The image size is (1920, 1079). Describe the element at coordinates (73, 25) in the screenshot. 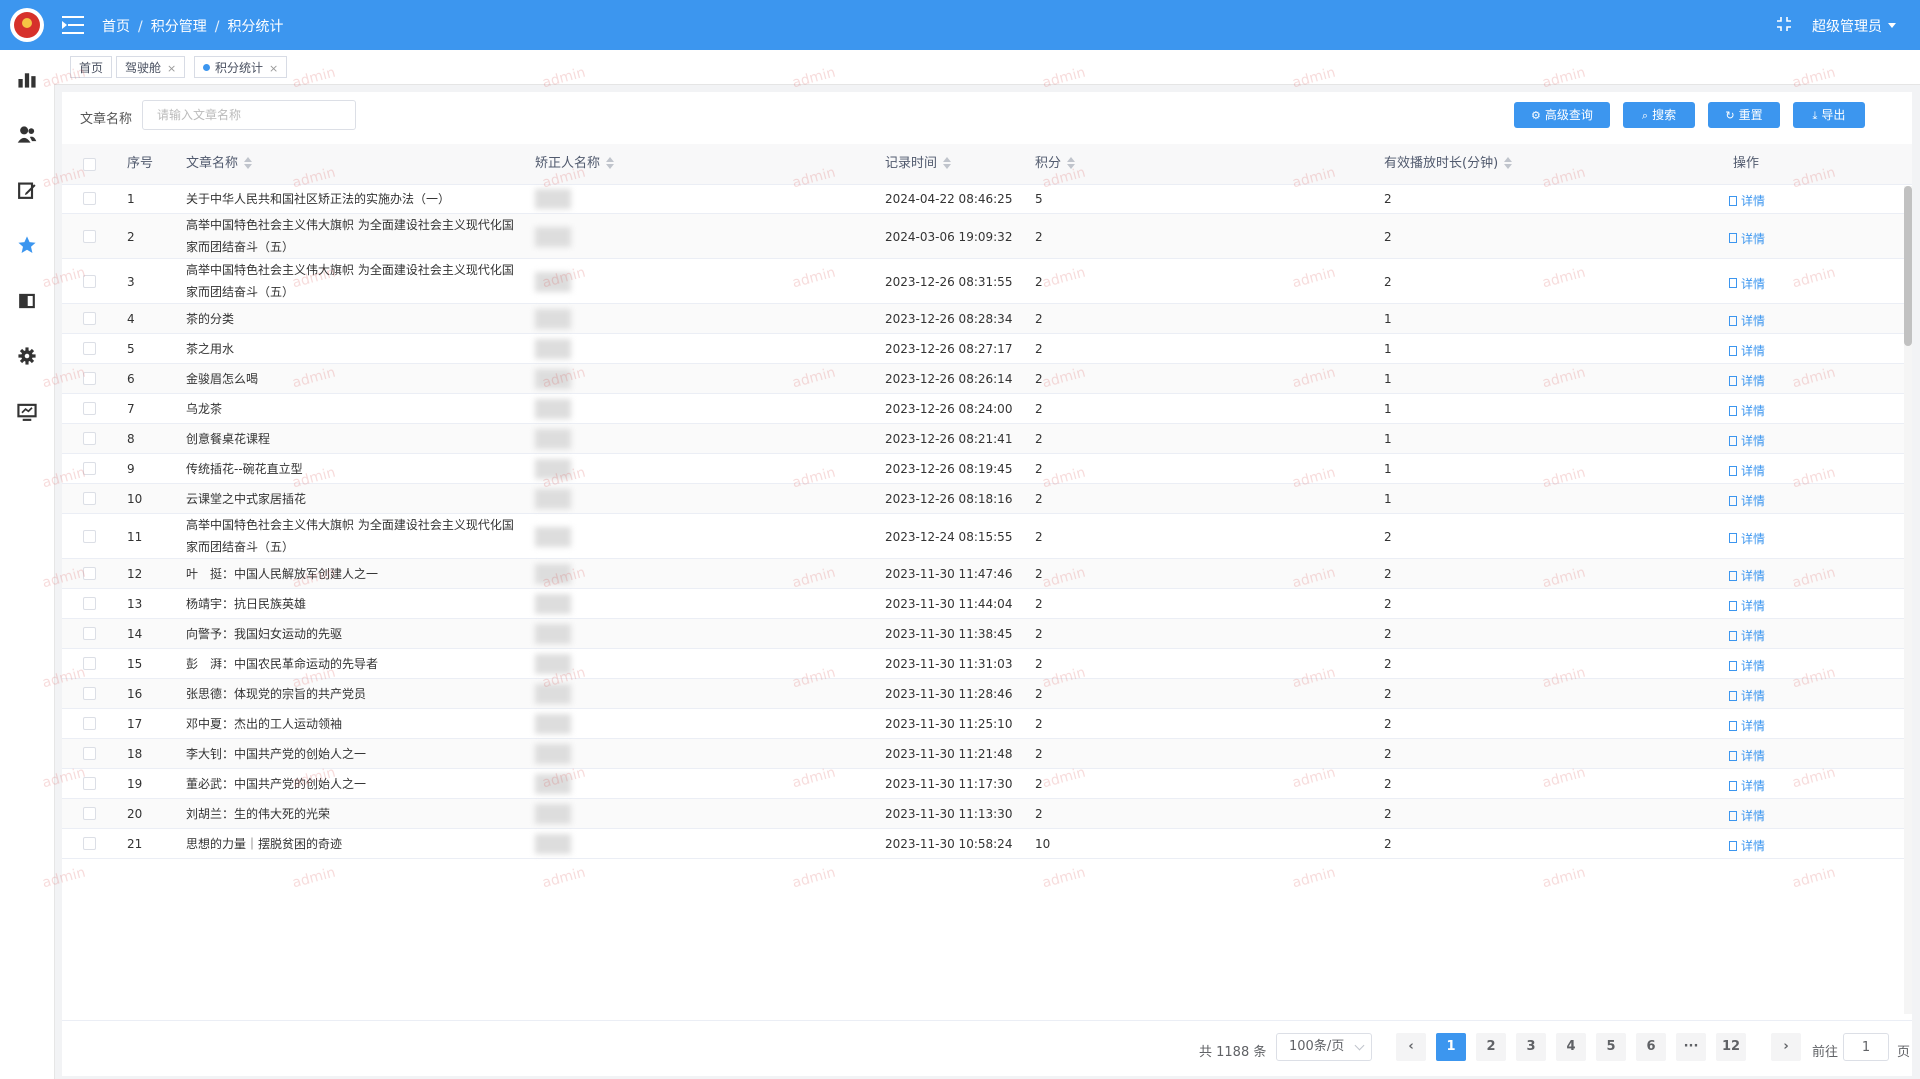

I see `menu-toggle-icon` at that location.